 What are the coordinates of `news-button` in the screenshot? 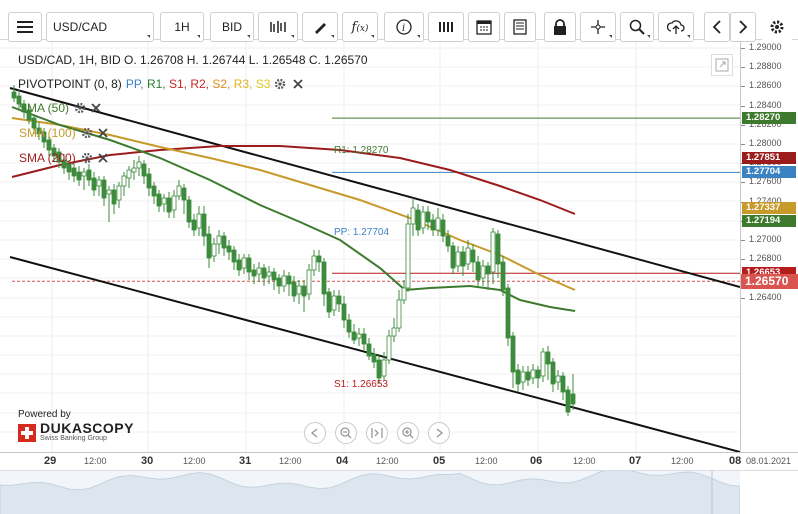 It's located at (520, 27).